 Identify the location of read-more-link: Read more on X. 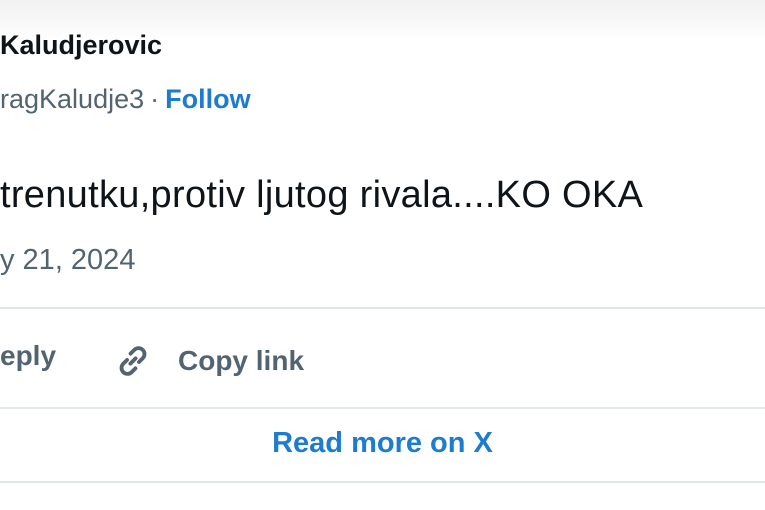
(382, 443).